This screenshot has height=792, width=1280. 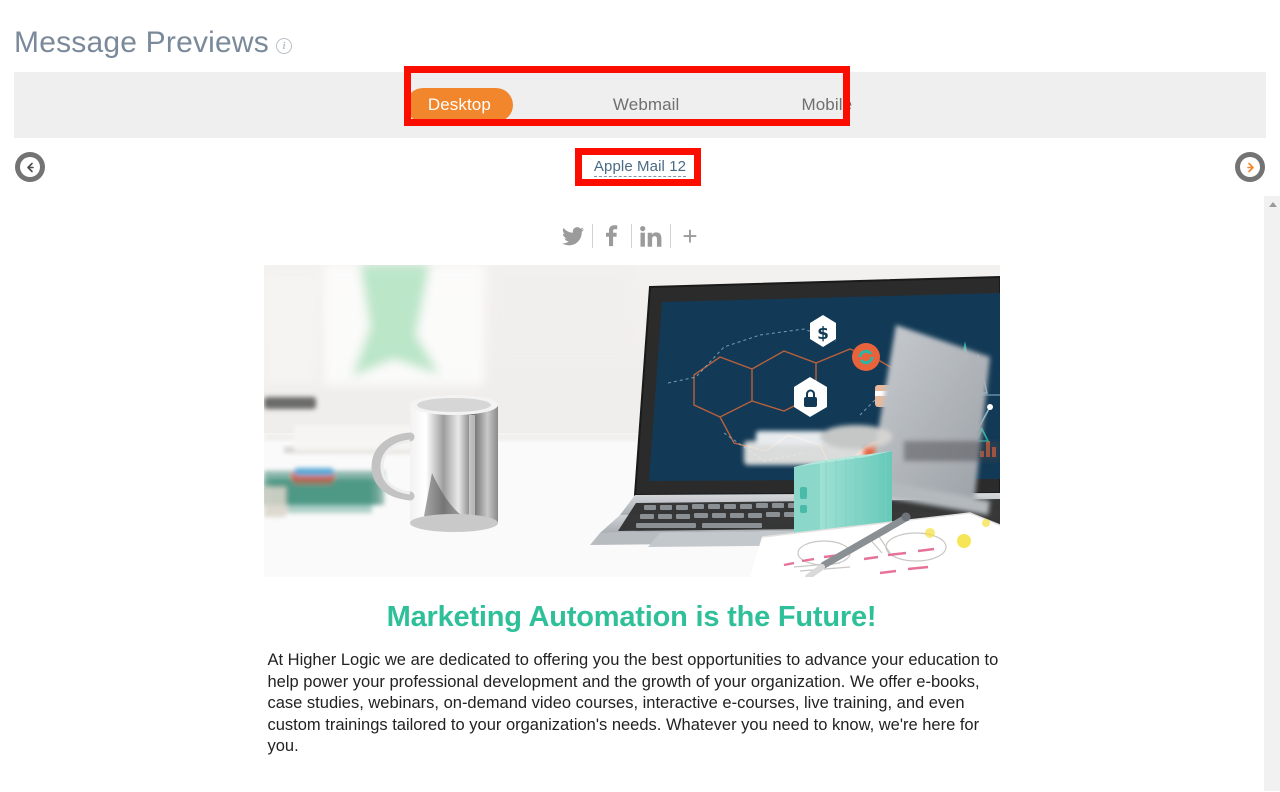 I want to click on plus-glyph: +, so click(x=690, y=236).